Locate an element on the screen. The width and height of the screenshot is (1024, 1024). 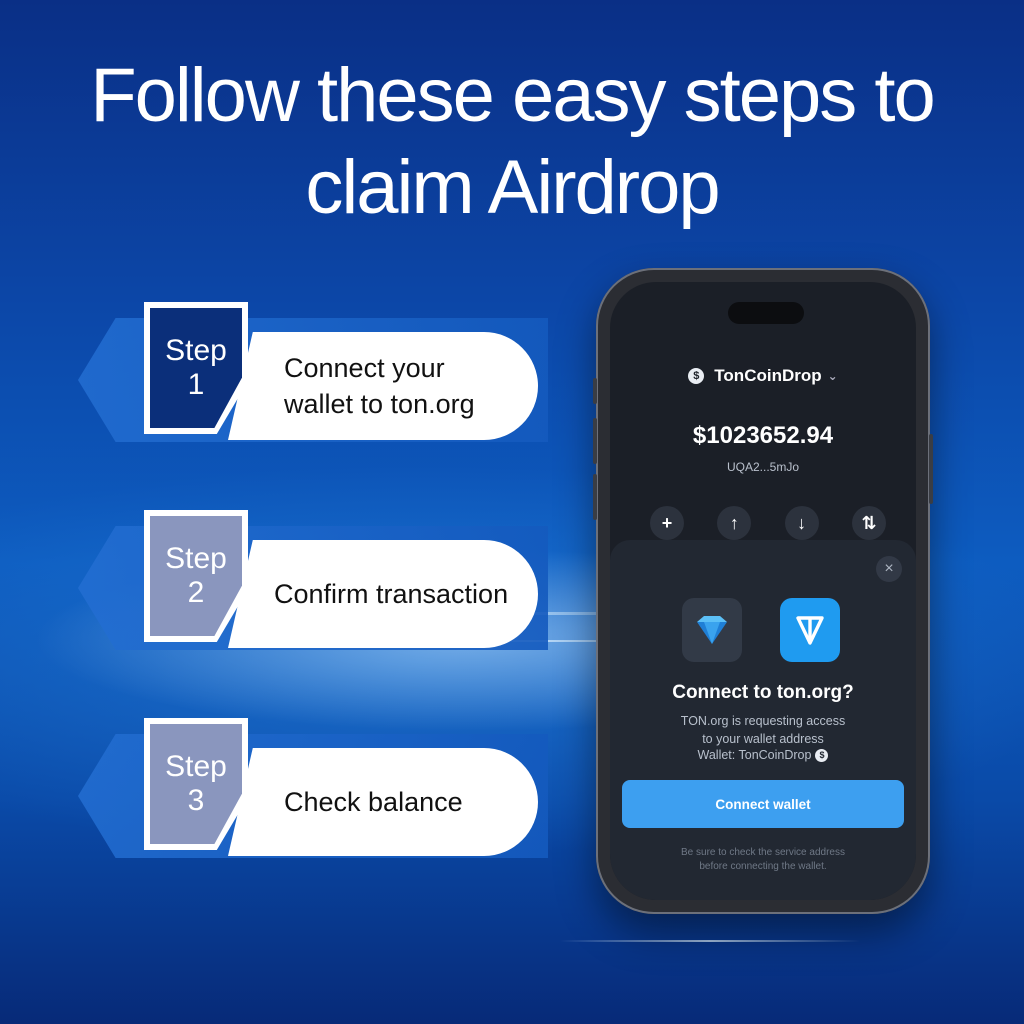
wallet-label-text: Wallet: TonCoinDrop is located at coordinates (754, 755).